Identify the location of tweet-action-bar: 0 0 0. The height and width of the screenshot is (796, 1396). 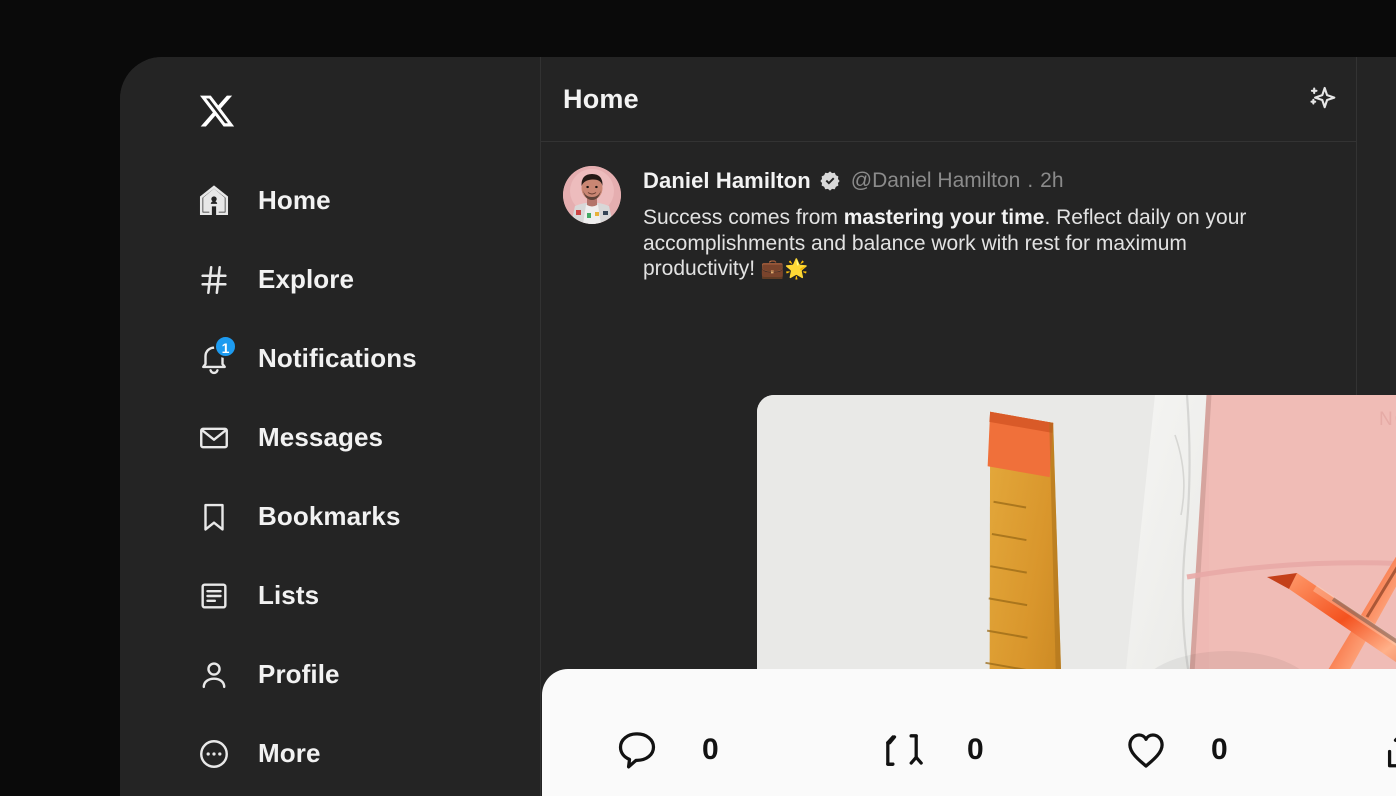
(969, 732).